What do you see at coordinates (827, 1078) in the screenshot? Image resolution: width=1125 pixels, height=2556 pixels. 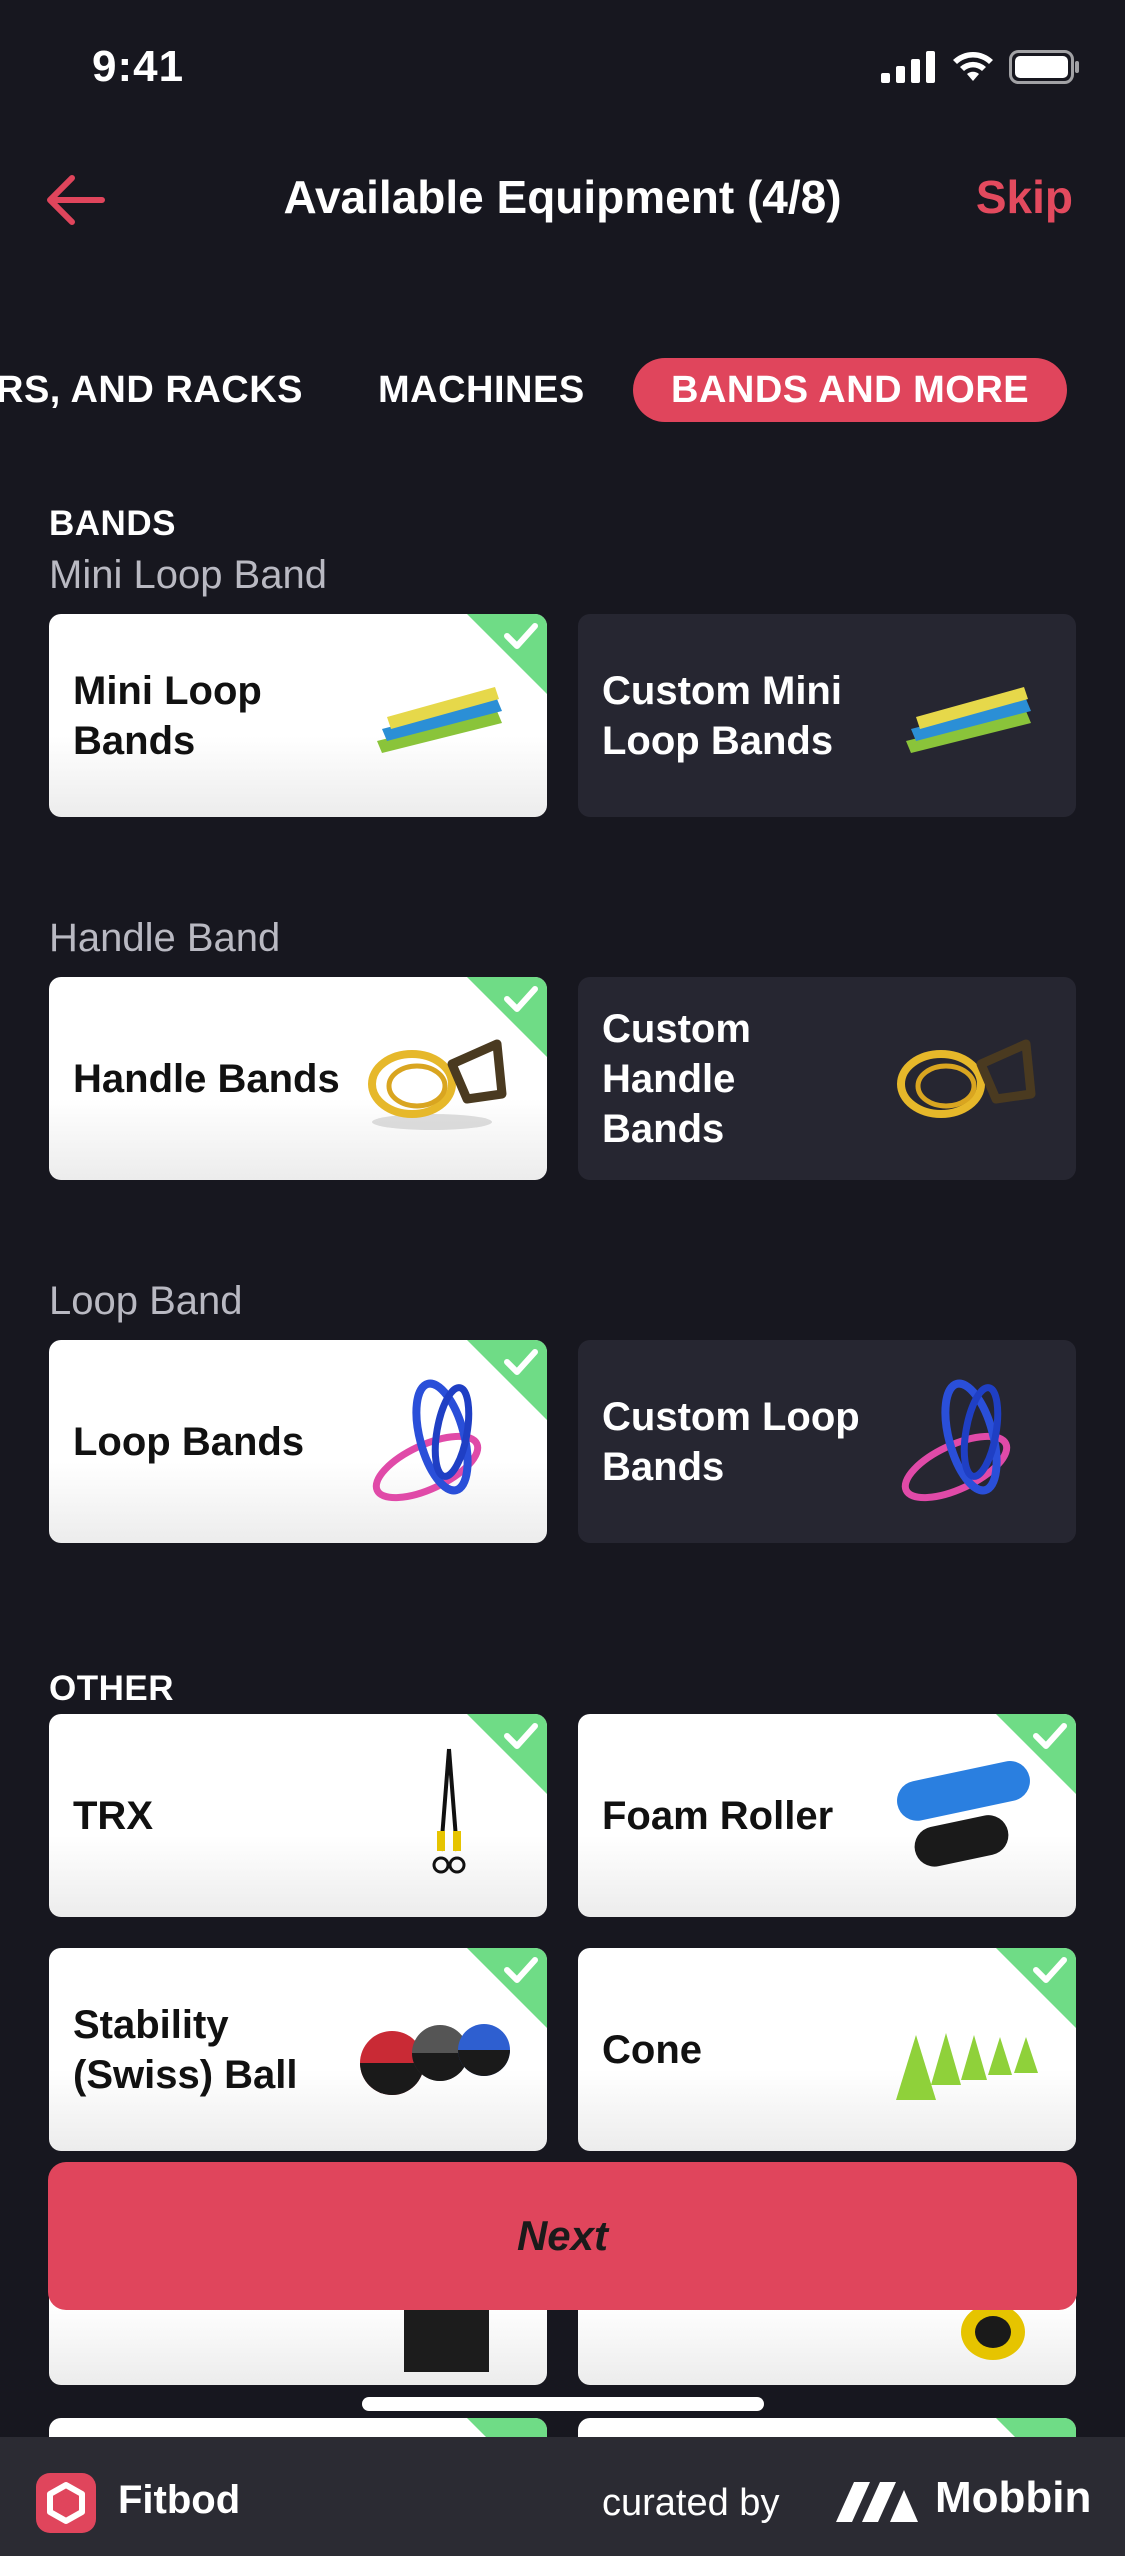 I see `equipment-card-custom-handle-bands: Custom Handle Bands` at bounding box center [827, 1078].